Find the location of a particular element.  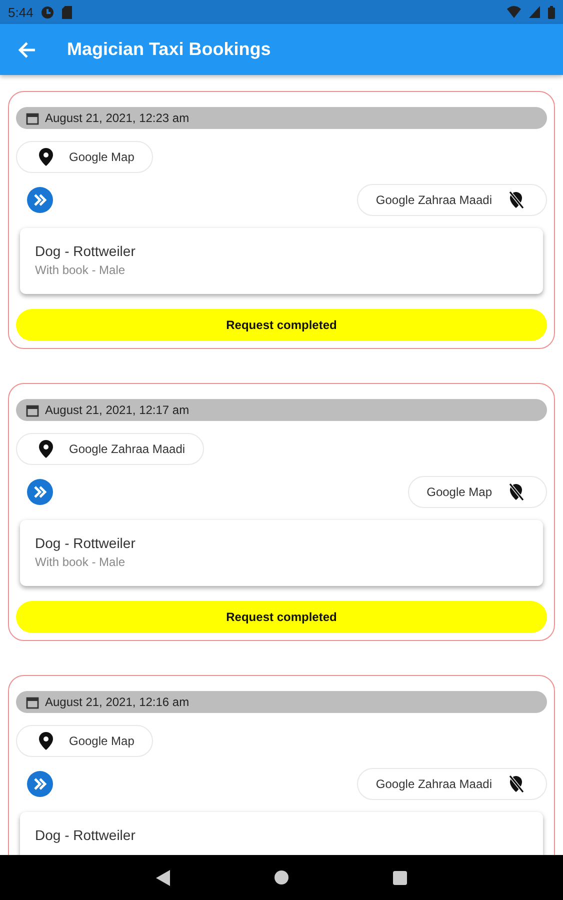

battery-icon is located at coordinates (551, 12).